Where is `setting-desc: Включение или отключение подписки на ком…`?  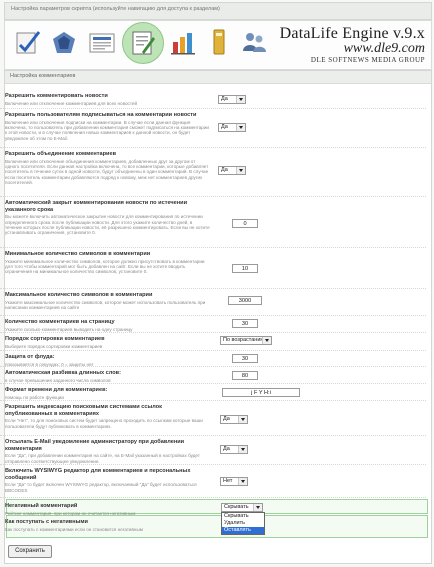 setting-desc: Включение или отключение подписки на ком… is located at coordinates (107, 130).